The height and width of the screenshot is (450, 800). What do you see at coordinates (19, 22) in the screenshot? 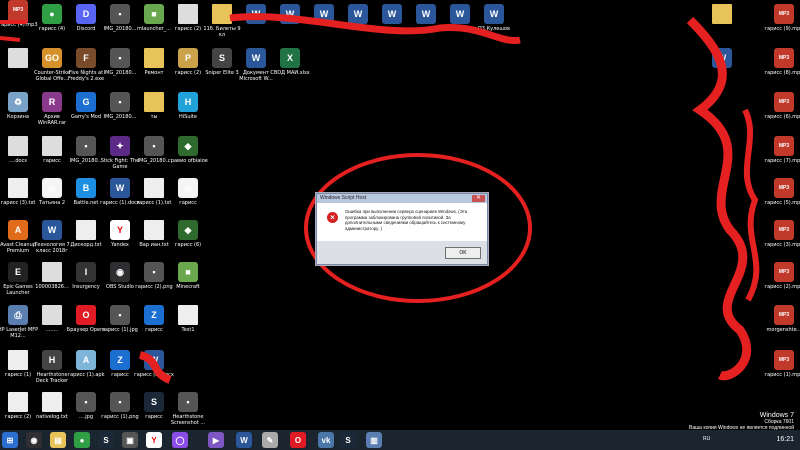
I see `desktop-icon-mp3-10: MP3 гарисс (4).mp3` at bounding box center [19, 22].